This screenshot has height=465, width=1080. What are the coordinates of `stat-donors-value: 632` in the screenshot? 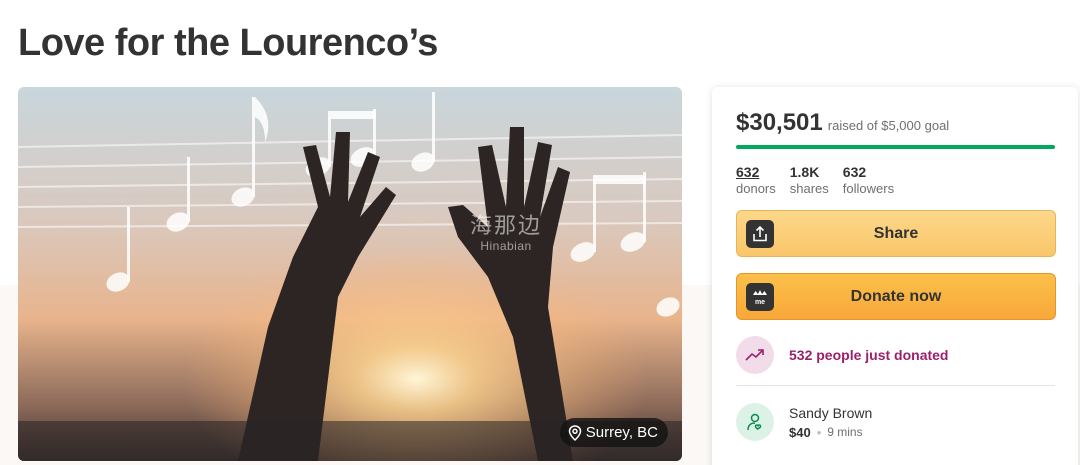 It's located at (756, 172).